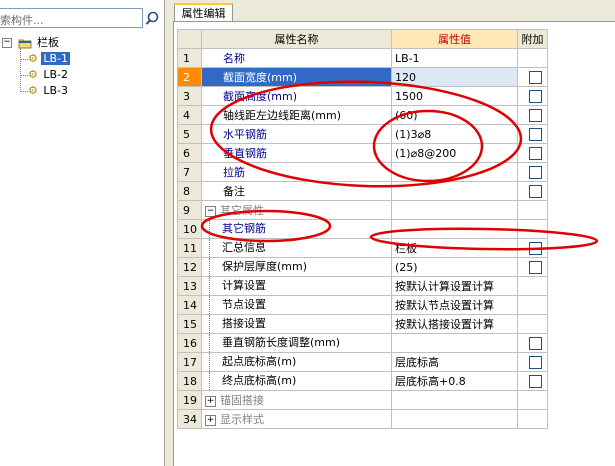  What do you see at coordinates (189, 400) in the screenshot?
I see `row-number: 19` at bounding box center [189, 400].